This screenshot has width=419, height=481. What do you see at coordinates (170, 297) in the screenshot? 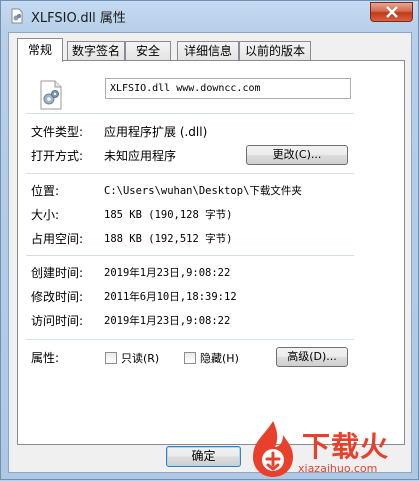
I see `modified-value: 2011年6月10日,18:39:12` at bounding box center [170, 297].